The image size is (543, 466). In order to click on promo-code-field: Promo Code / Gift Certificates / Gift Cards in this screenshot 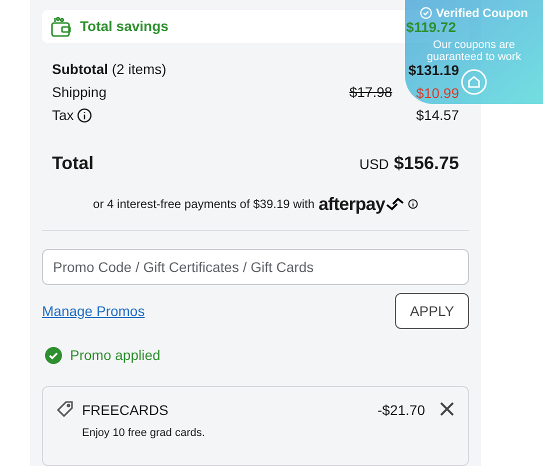, I will do `click(255, 267)`.